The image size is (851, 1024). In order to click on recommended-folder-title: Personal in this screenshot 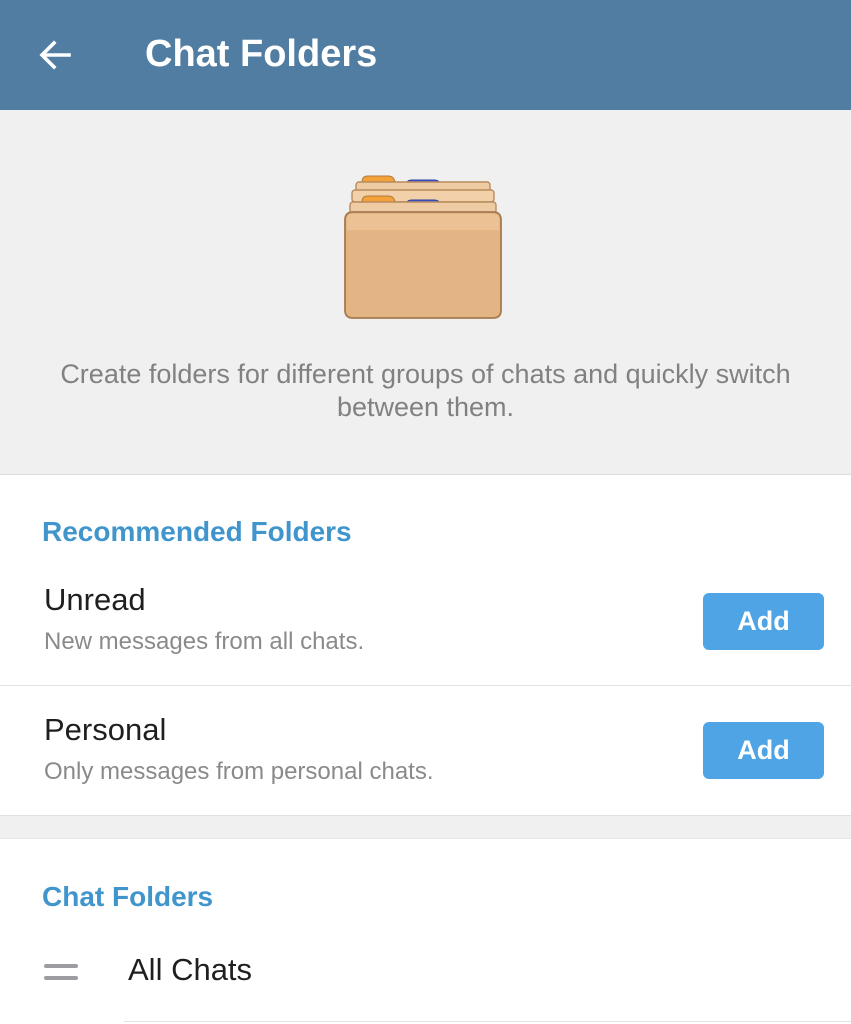, I will do `click(105, 729)`.